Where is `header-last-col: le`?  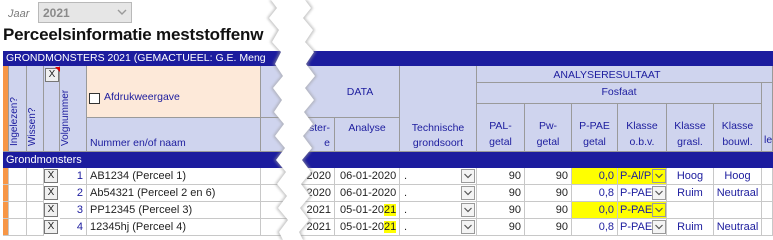
header-last-col: le is located at coordinates (767, 117).